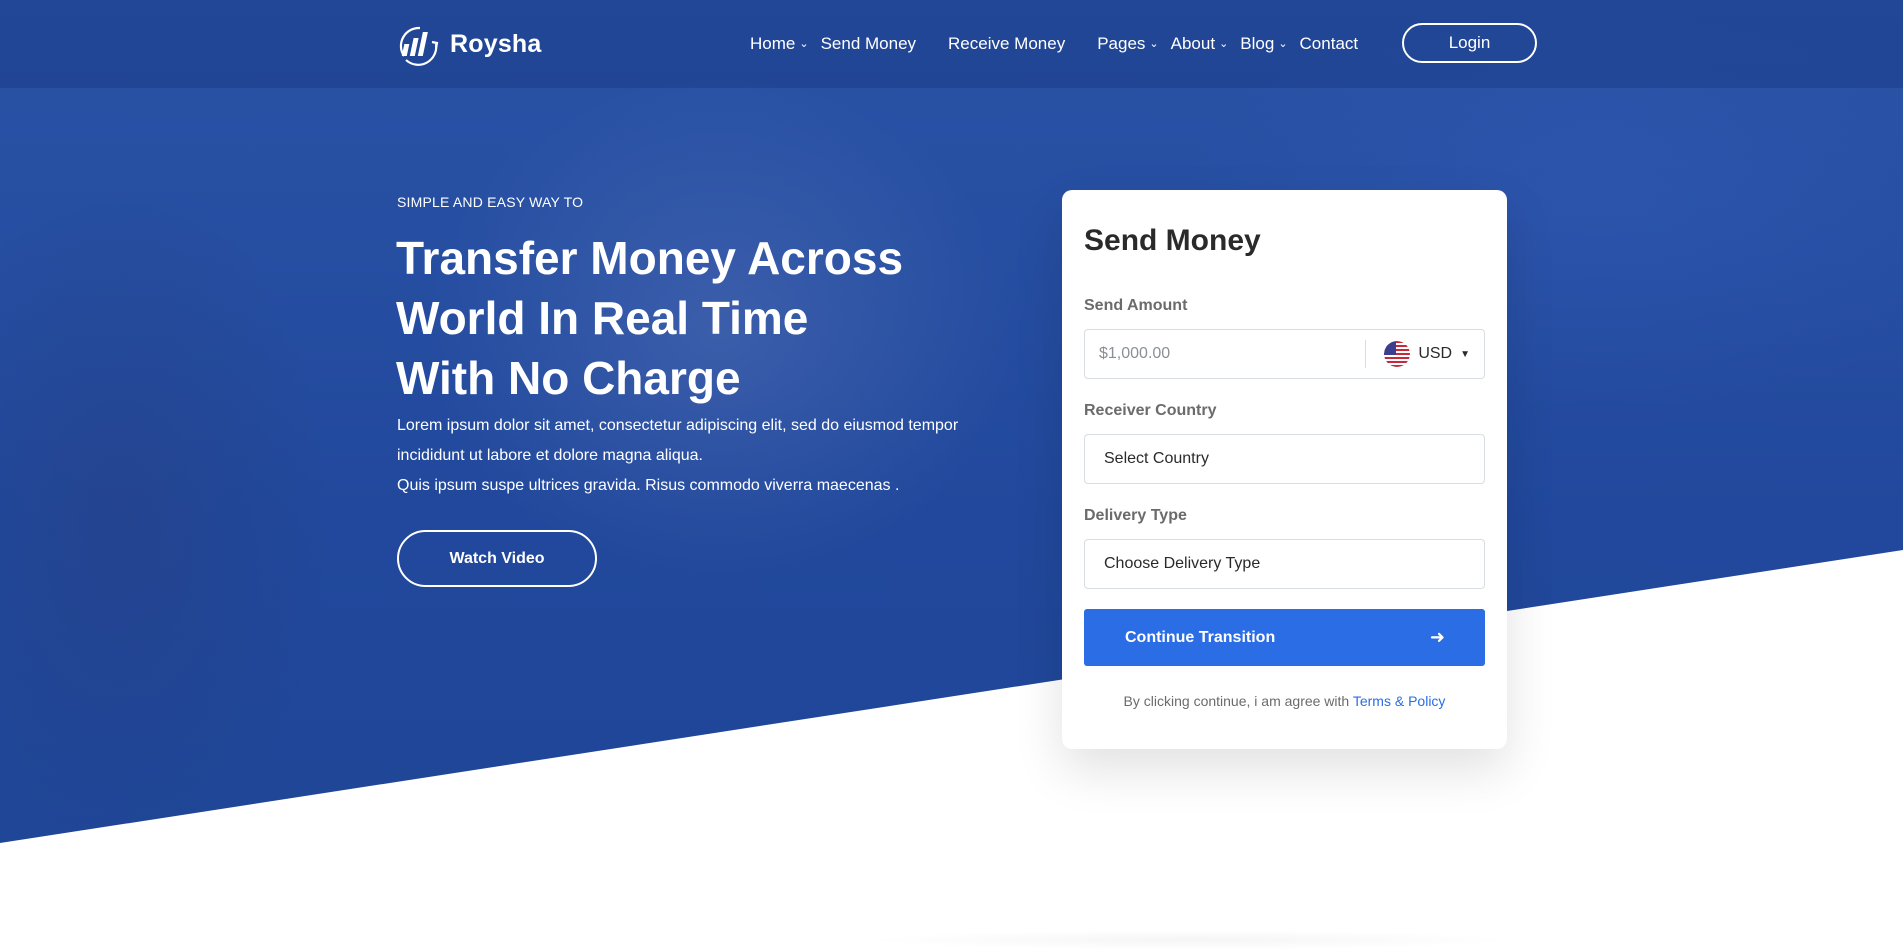 Image resolution: width=1903 pixels, height=950 pixels. What do you see at coordinates (1236, 701) in the screenshot?
I see `terms-text: By clicking continue, i am agree with` at bounding box center [1236, 701].